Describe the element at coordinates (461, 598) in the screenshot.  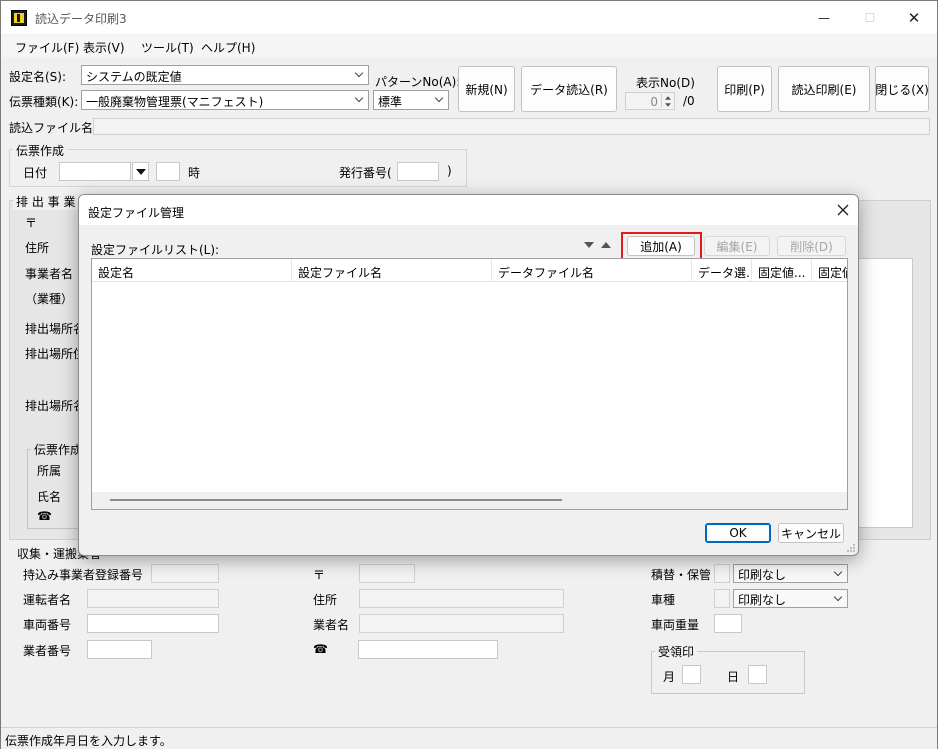
I see `transport-address-field` at that location.